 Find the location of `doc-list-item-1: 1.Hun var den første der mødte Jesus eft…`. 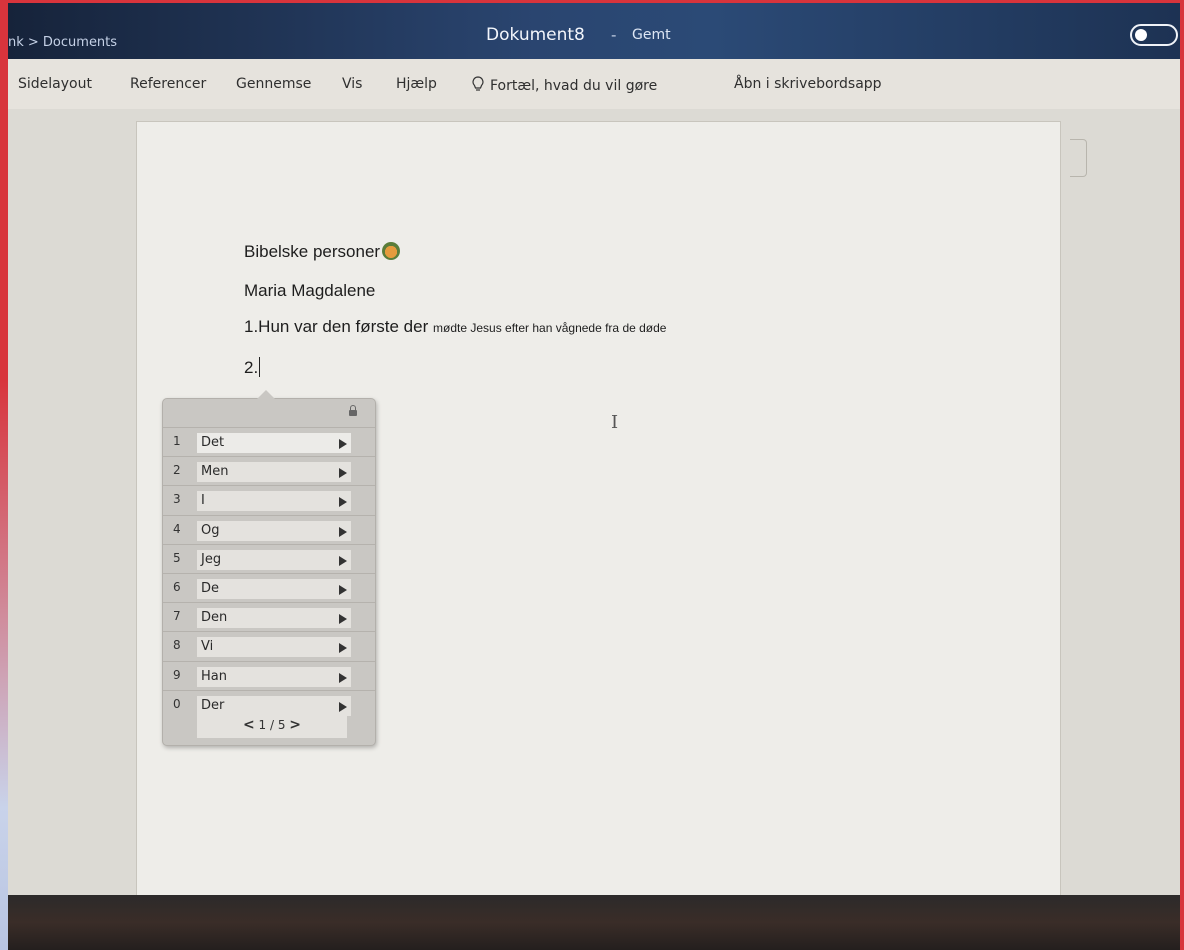

doc-list-item-1: 1.Hun var den første der mødte Jesus eft… is located at coordinates (455, 327).